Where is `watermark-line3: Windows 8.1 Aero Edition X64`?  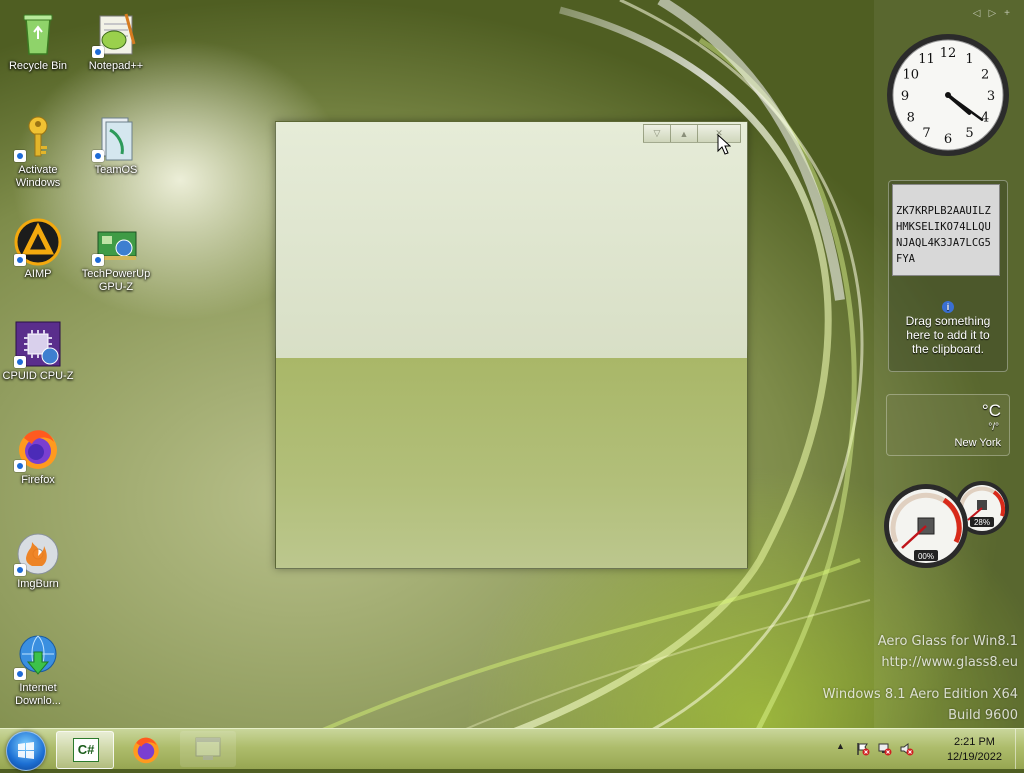 watermark-line3: Windows 8.1 Aero Edition X64 is located at coordinates (920, 694).